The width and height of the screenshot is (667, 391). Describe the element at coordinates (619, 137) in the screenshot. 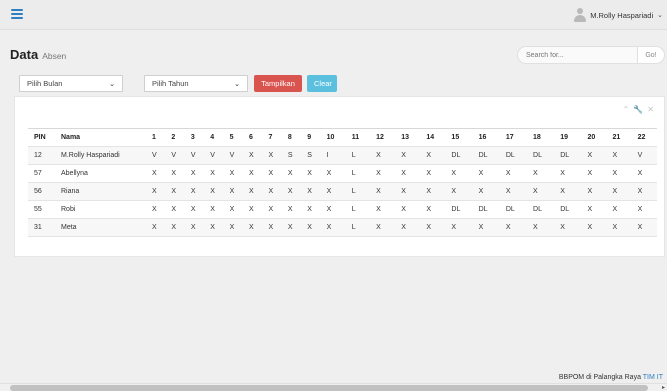

I see `column-header: 21` at that location.